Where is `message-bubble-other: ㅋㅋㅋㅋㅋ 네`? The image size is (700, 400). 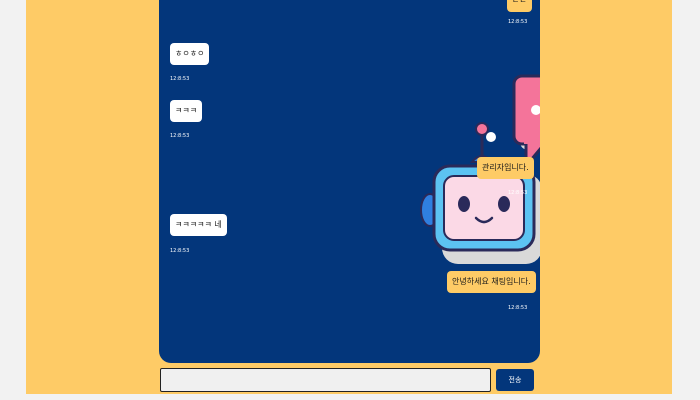
message-bubble-other: ㅋㅋㅋㅋㅋ 네 is located at coordinates (198, 225).